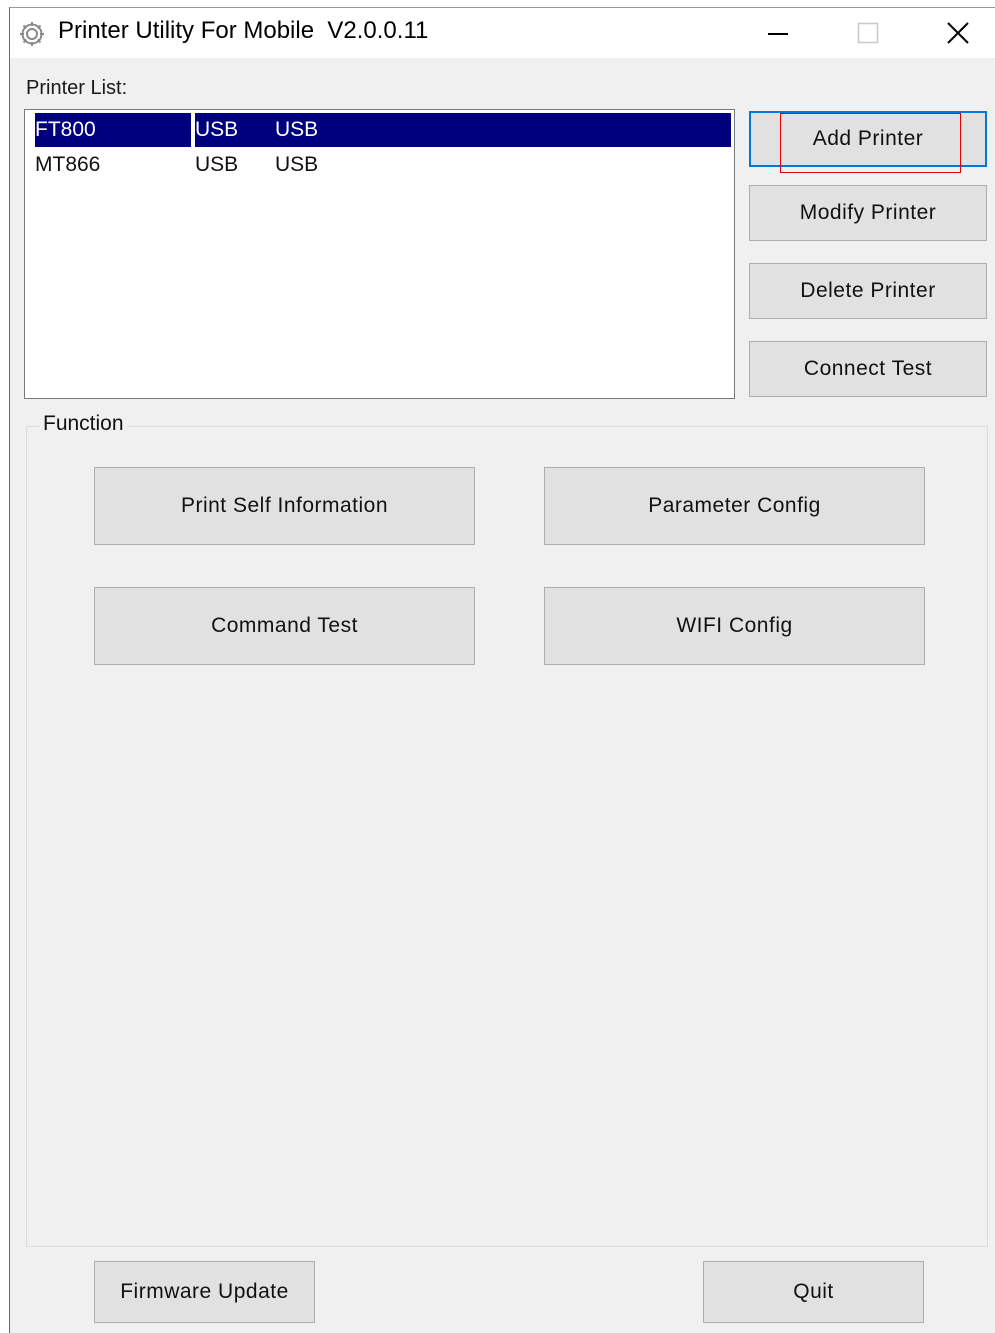 This screenshot has height=1333, width=995. I want to click on minimize-icon, so click(778, 34).